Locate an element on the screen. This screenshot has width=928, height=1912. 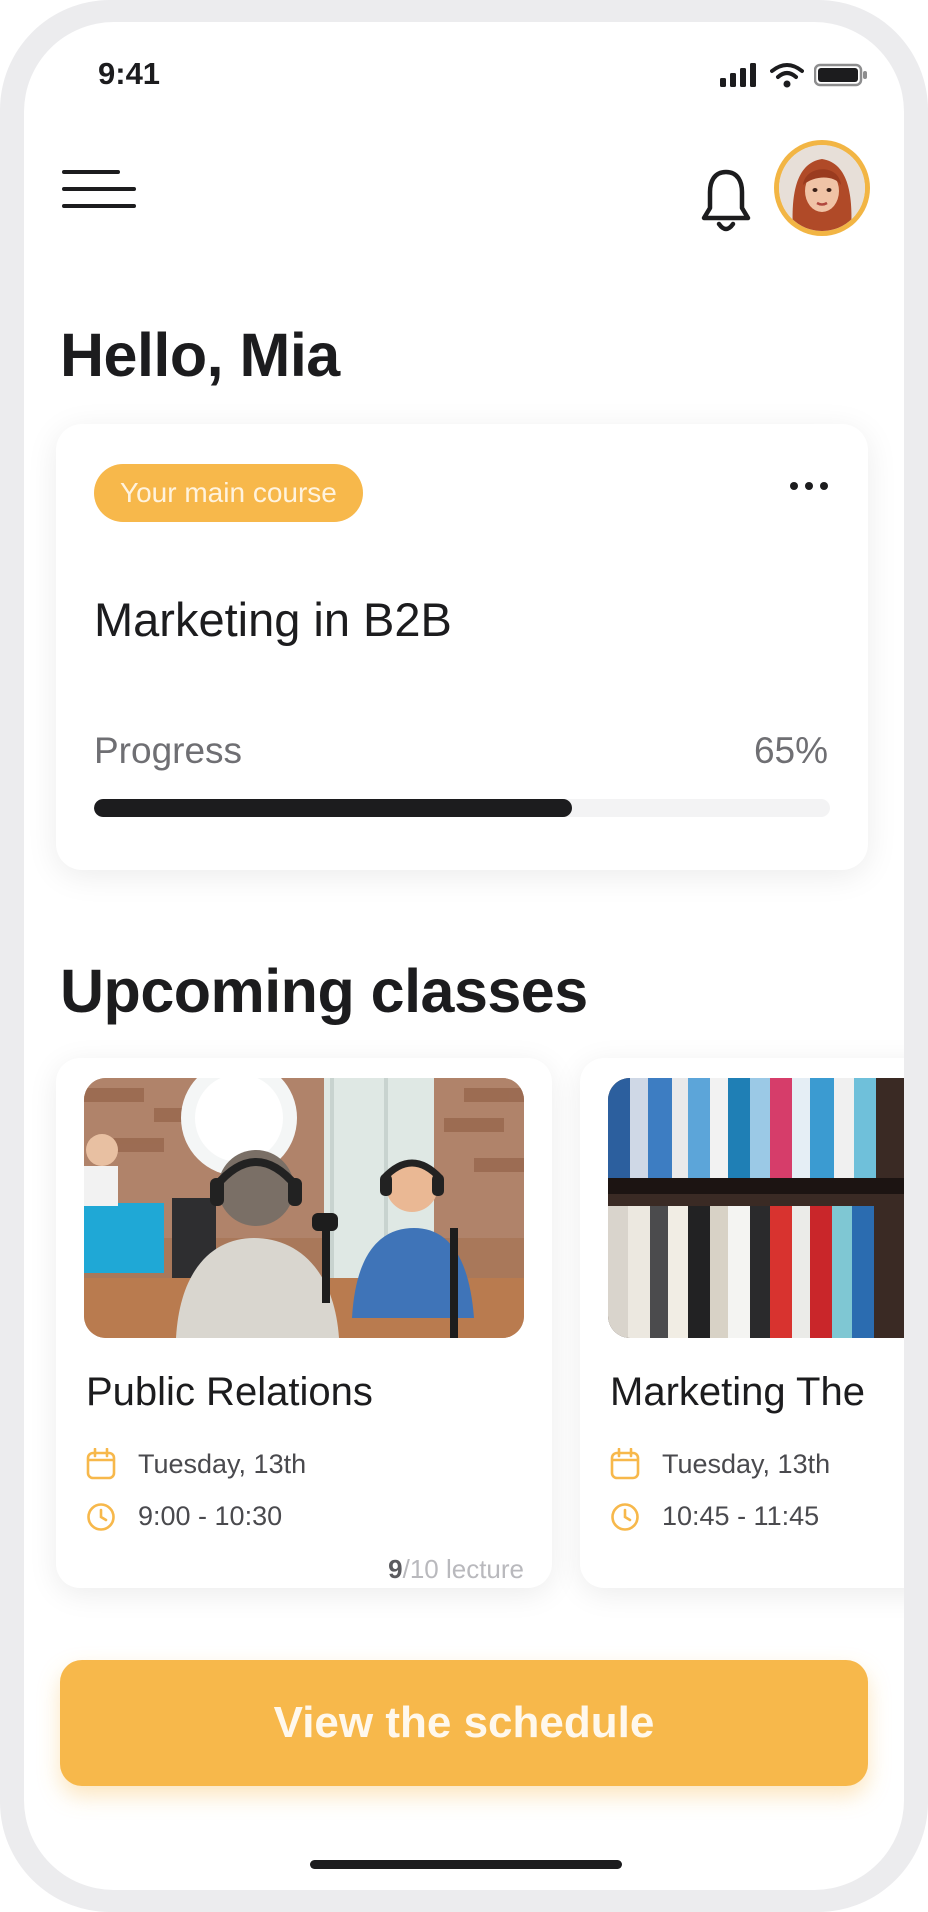
notifications-button is located at coordinates (726, 200).